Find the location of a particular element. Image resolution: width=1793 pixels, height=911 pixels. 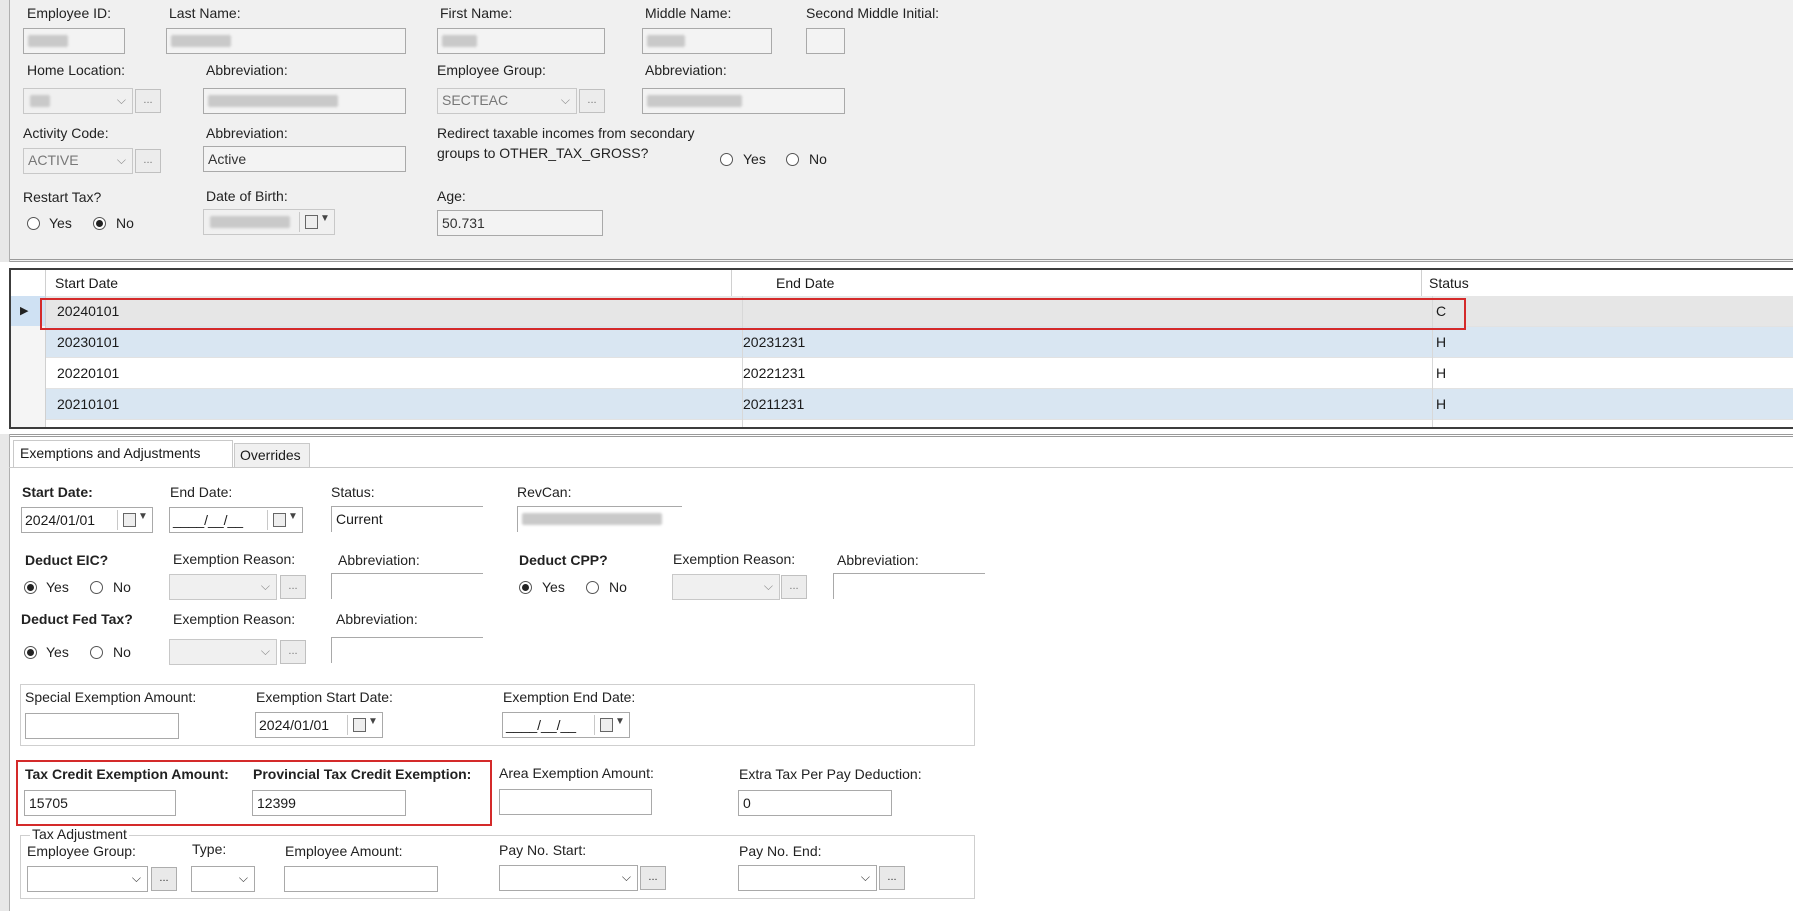

exemption-end-date-label: Exemption End Date: is located at coordinates (569, 697).